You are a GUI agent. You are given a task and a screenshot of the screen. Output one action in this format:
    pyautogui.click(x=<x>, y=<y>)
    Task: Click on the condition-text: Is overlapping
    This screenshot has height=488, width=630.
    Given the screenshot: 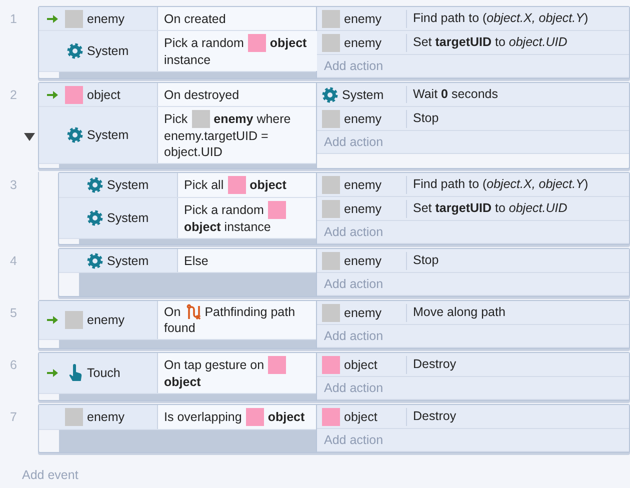 What is the action you would take?
    pyautogui.click(x=203, y=417)
    